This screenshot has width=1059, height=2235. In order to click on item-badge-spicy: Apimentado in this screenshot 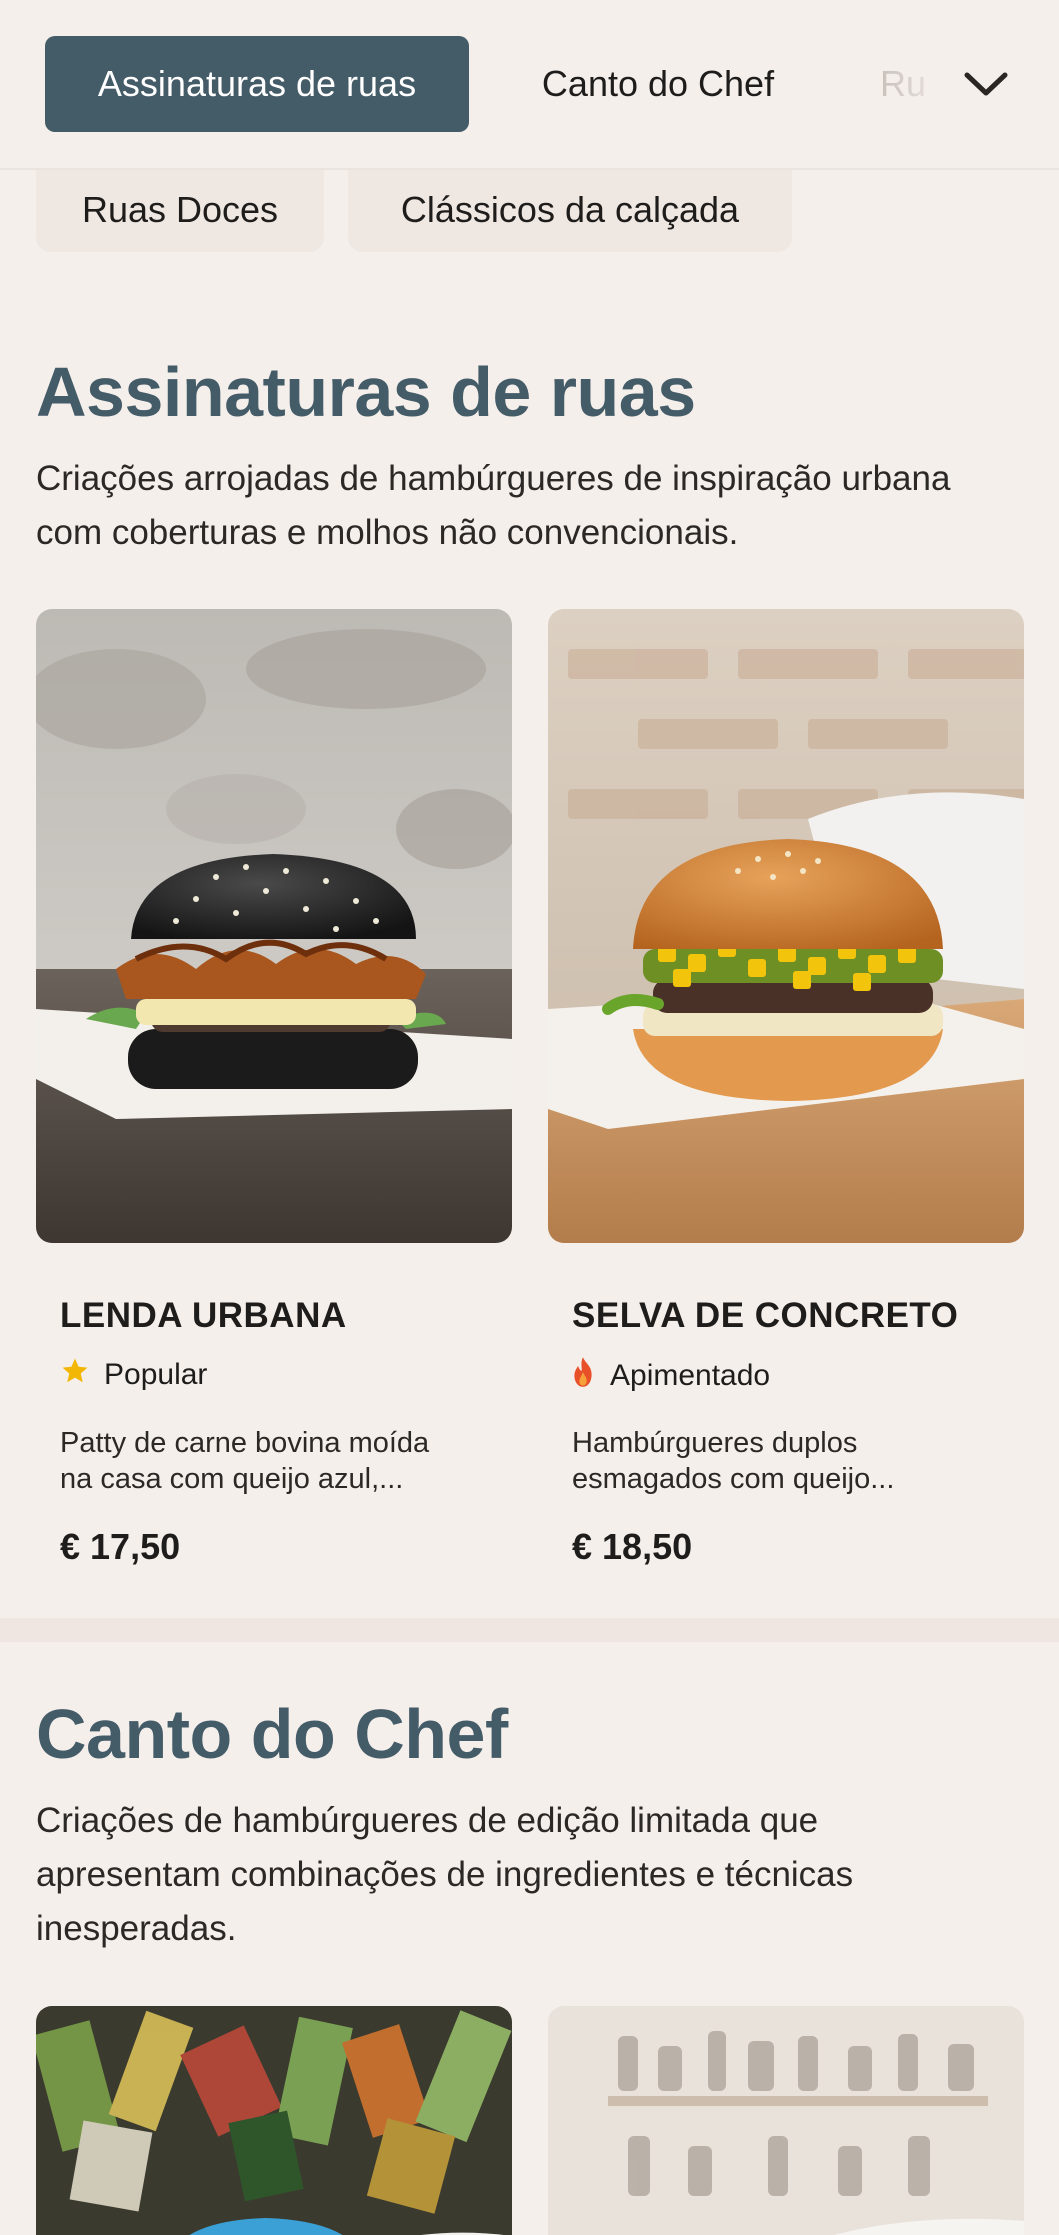, I will do `click(670, 1376)`.